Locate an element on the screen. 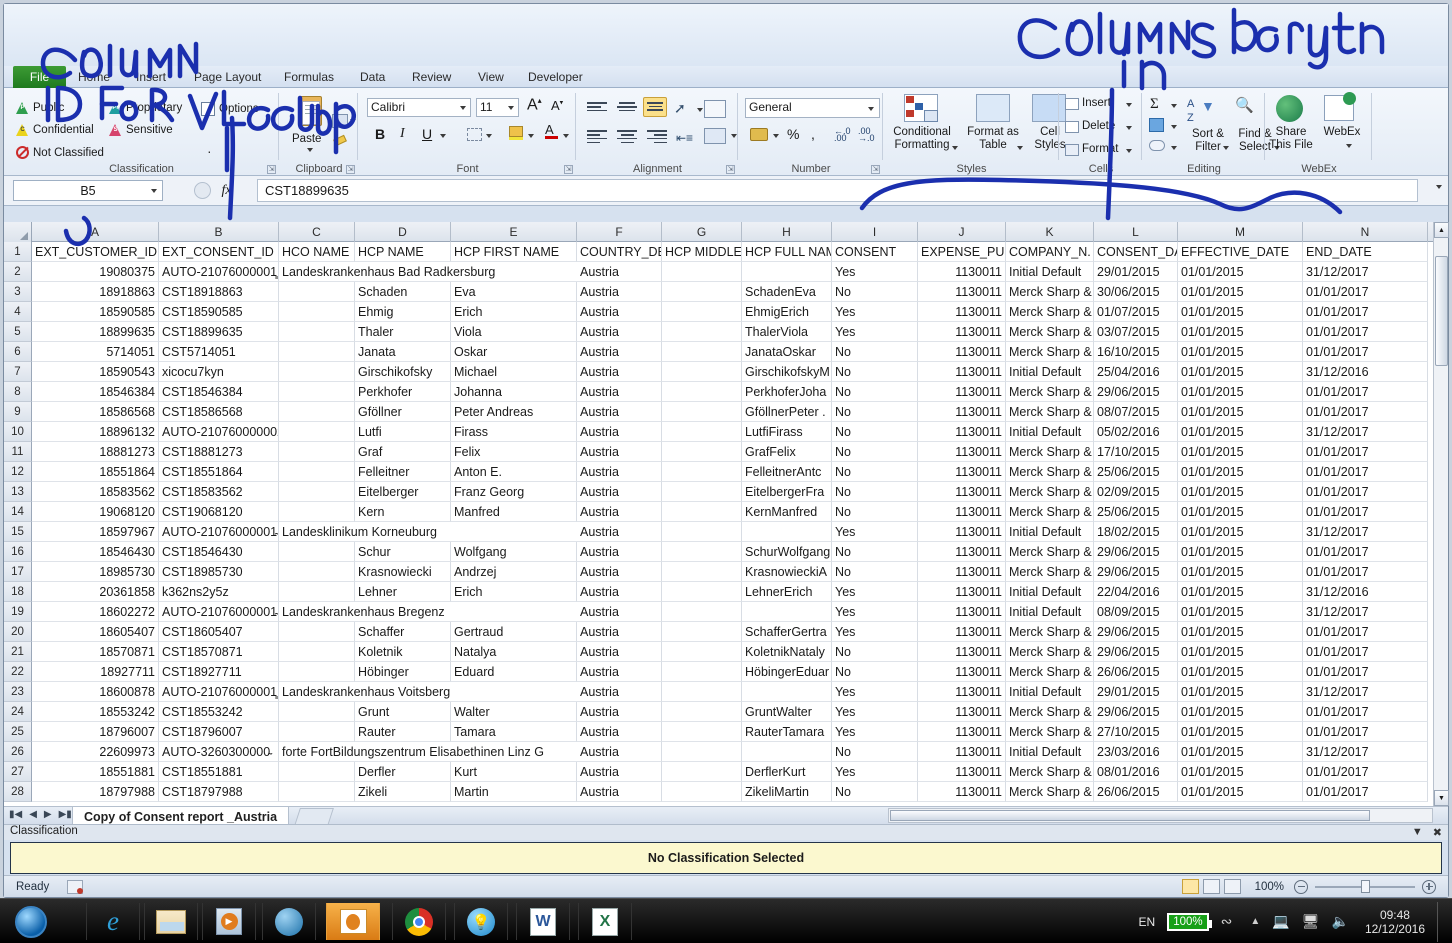 This screenshot has height=943, width=1452. grid-cell: Wolfgang is located at coordinates (514, 552).